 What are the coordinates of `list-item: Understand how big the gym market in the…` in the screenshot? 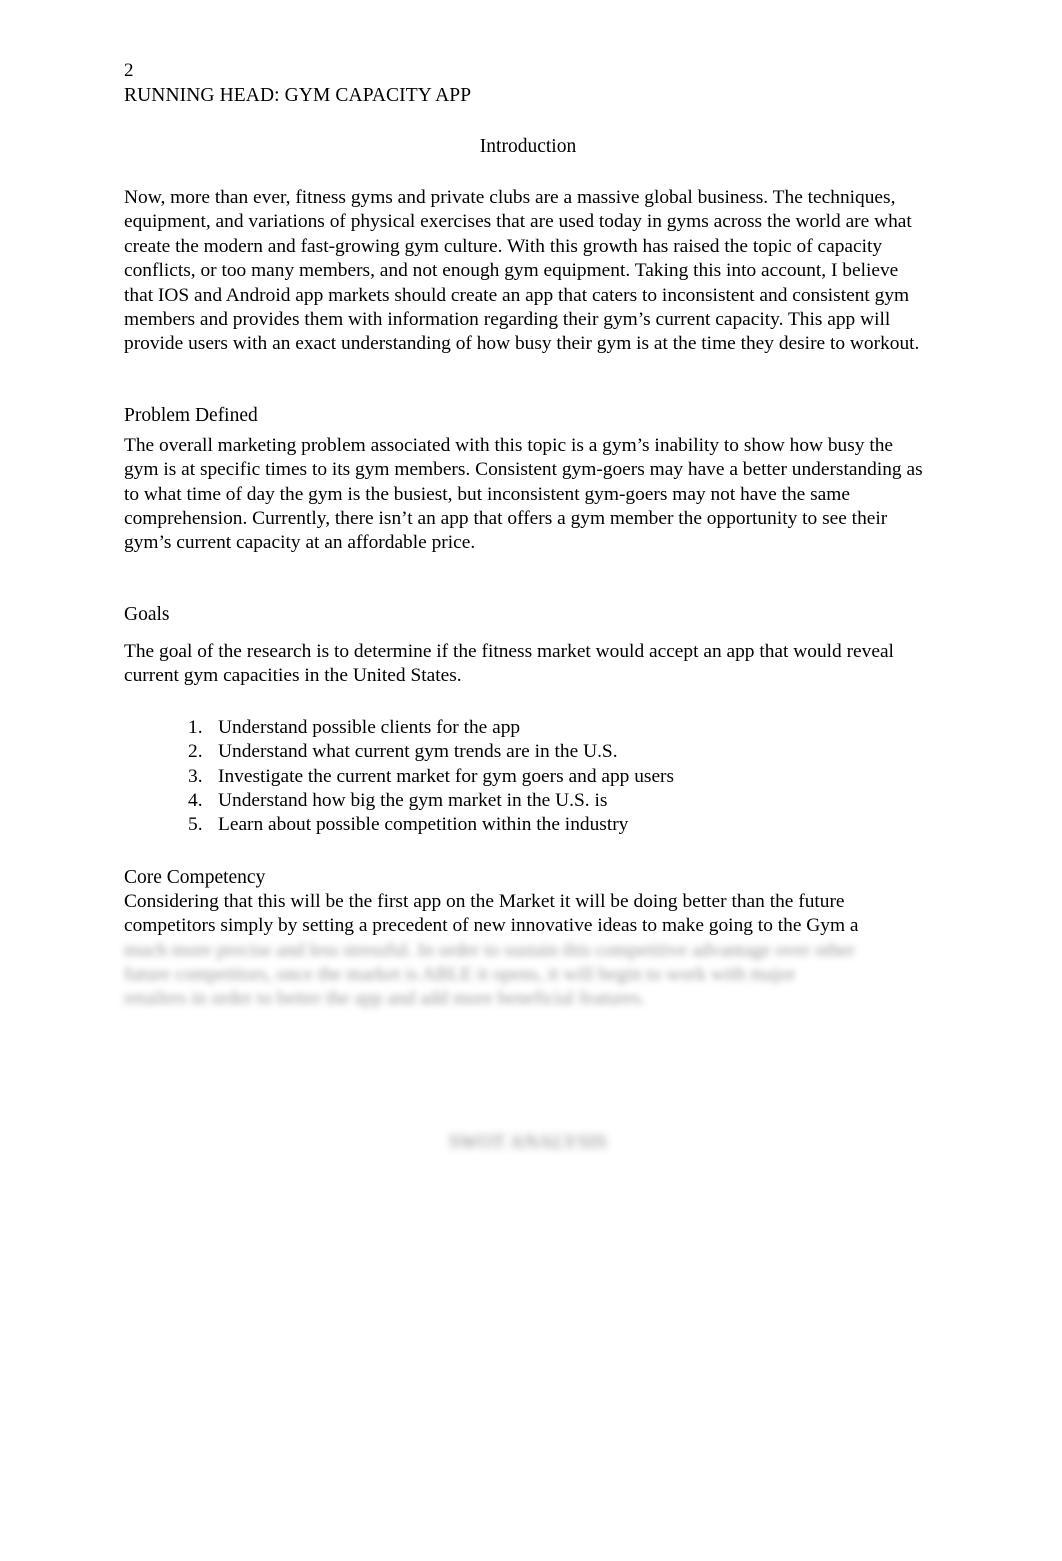 It's located at (398, 801).